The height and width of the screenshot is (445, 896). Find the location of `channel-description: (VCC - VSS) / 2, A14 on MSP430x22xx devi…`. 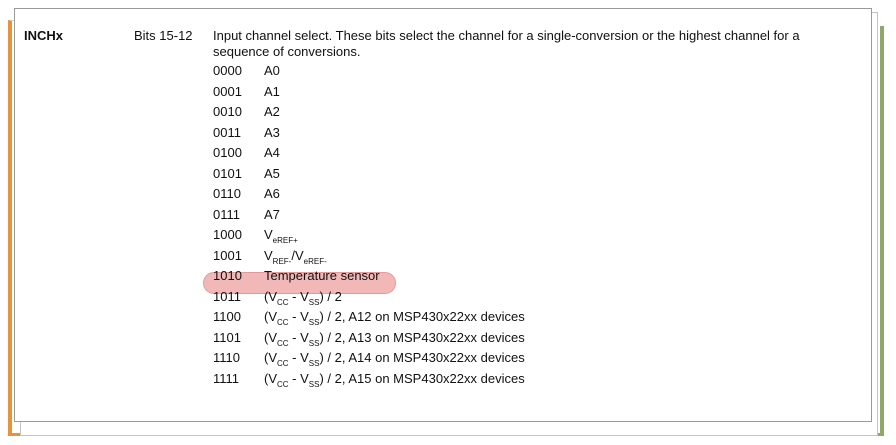

channel-description: (VCC - VSS) / 2, A14 on MSP430x22xx devi… is located at coordinates (394, 359).